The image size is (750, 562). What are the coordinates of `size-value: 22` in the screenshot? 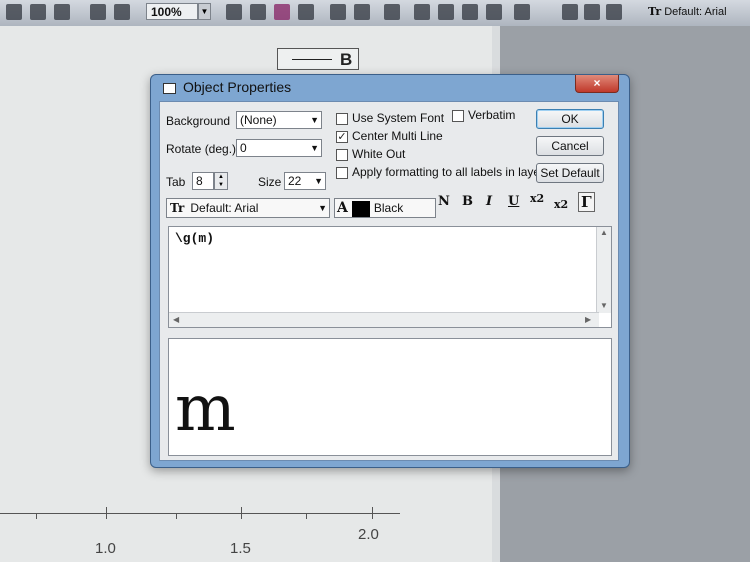 It's located at (295, 181).